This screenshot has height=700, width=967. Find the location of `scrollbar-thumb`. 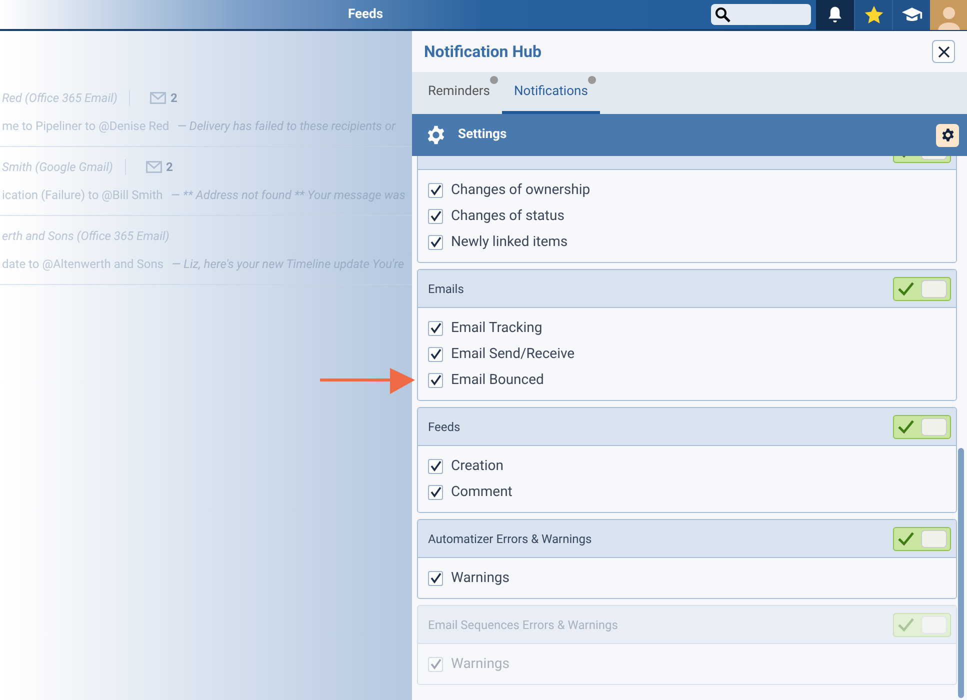

scrollbar-thumb is located at coordinates (961, 573).